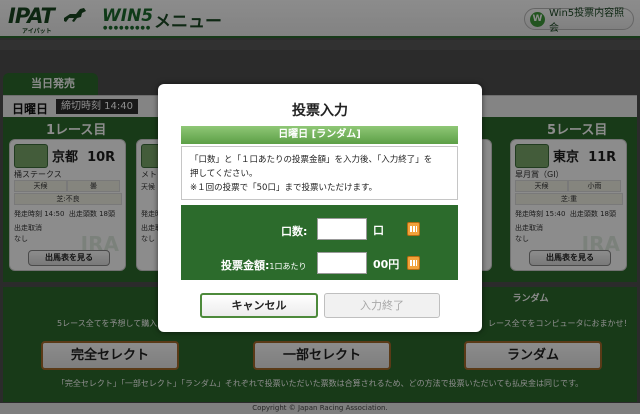 The width and height of the screenshot is (640, 414). I want to click on instruction-line-3: ※１回の投票で「50口」まで投票いただけます。, so click(284, 188).